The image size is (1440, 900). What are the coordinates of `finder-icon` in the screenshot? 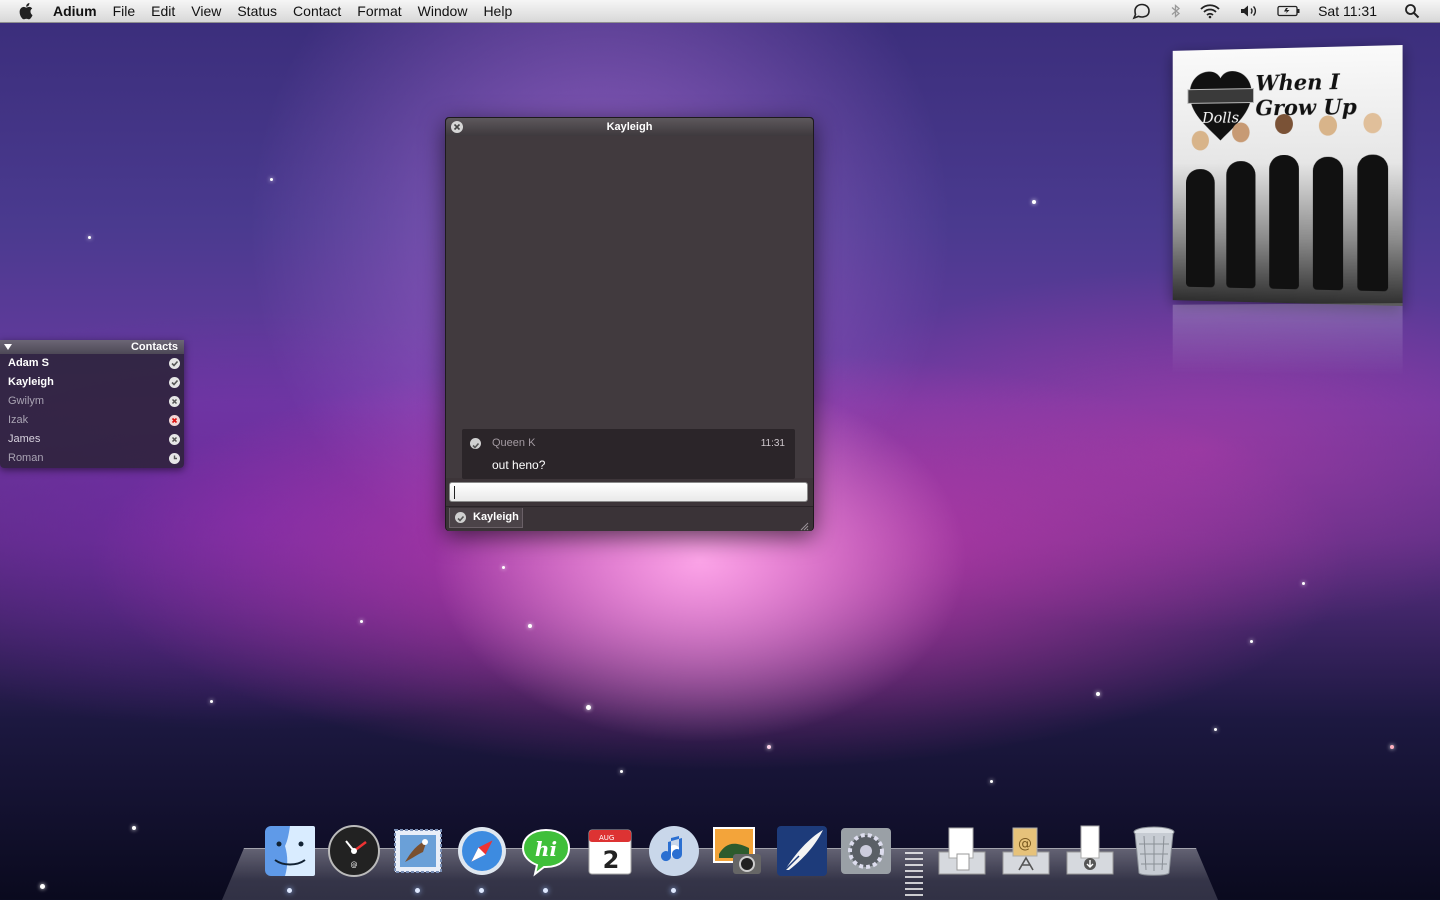 It's located at (290, 851).